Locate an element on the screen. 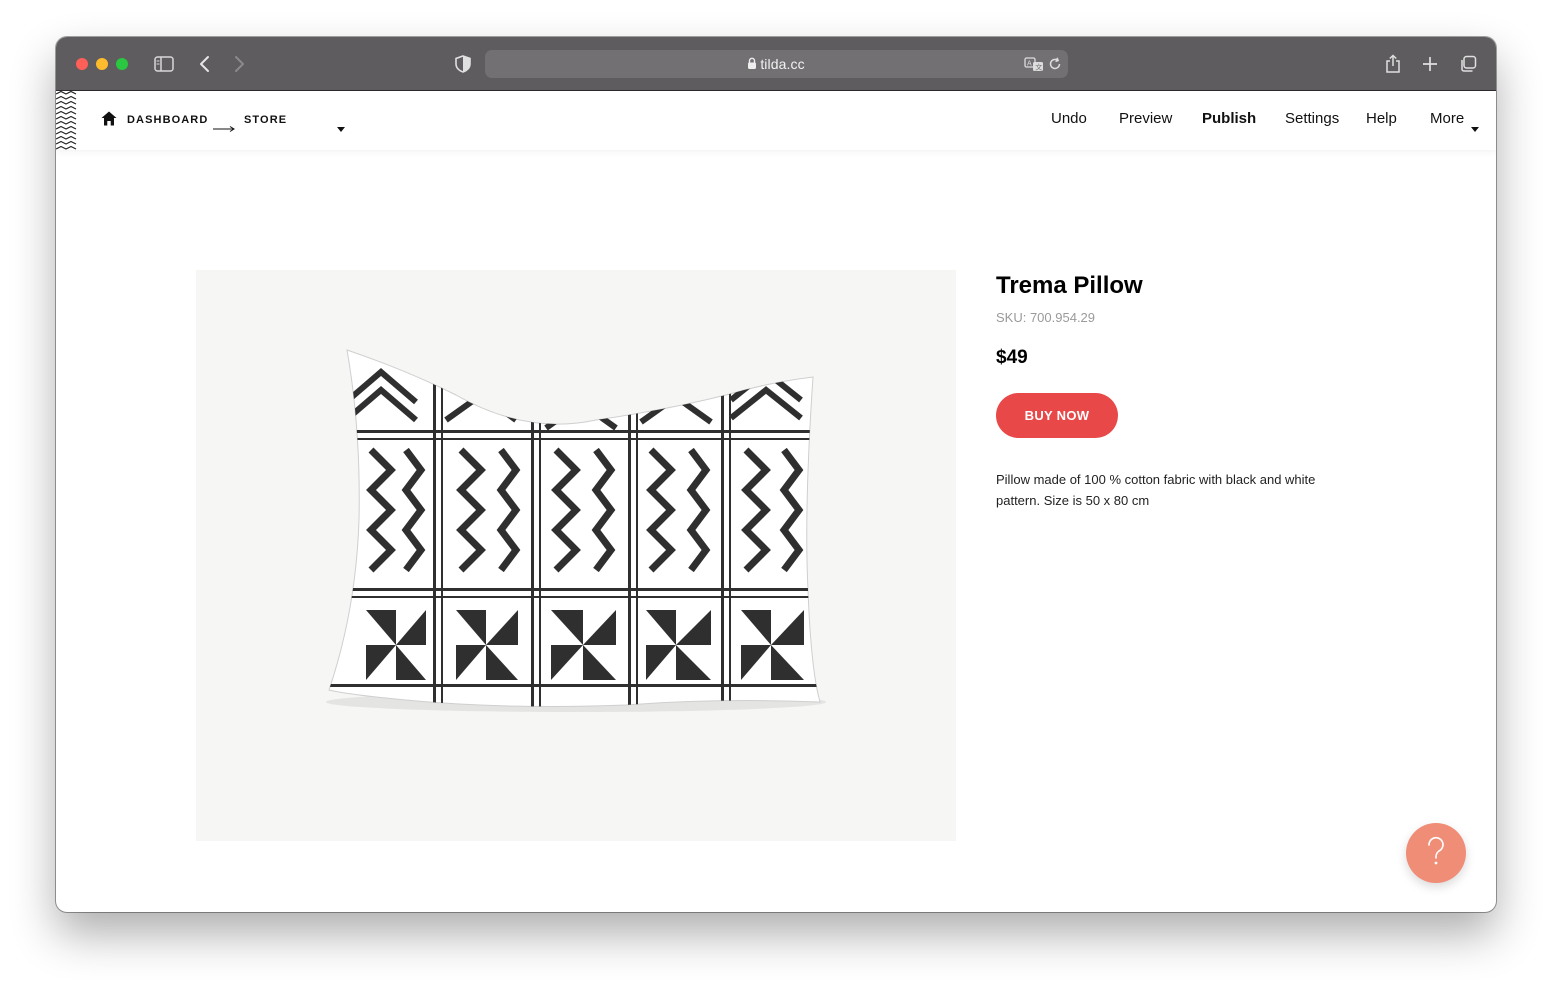 Image resolution: width=1552 pixels, height=987 pixels. translate-icon: A文 is located at coordinates (1034, 66).